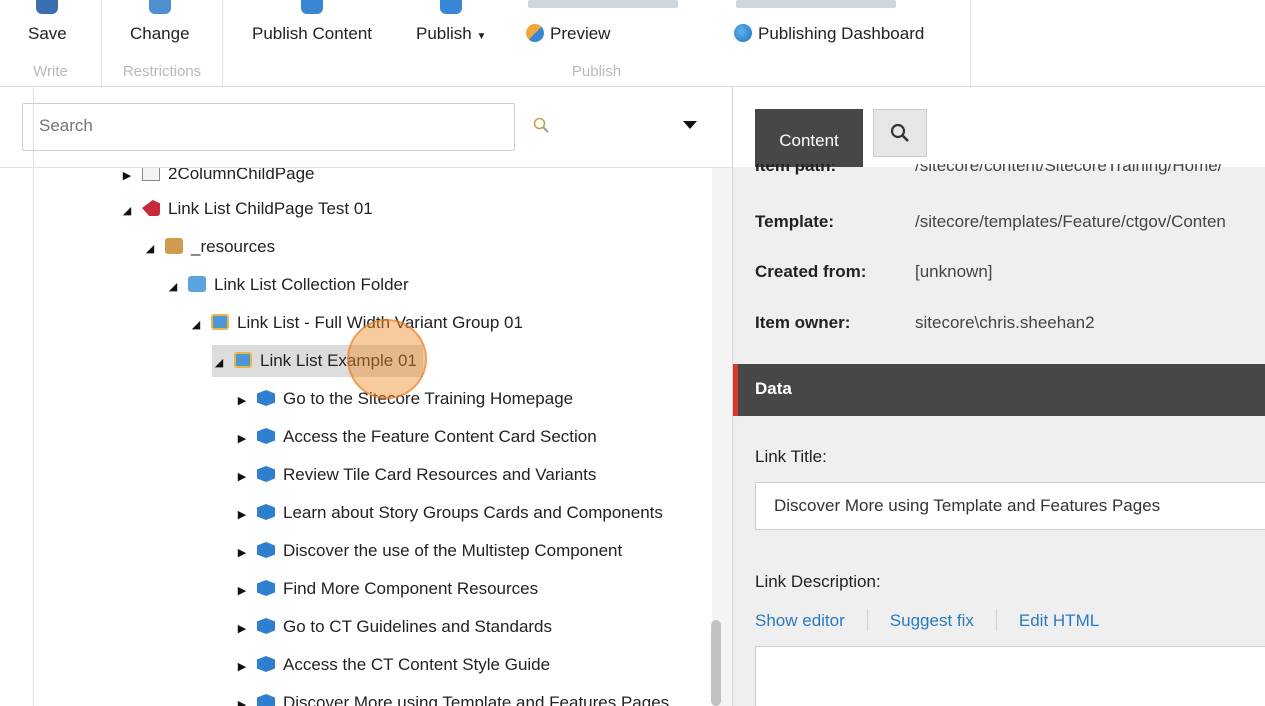  Describe the element at coordinates (999, 390) in the screenshot. I see `data-section-header: Data` at that location.